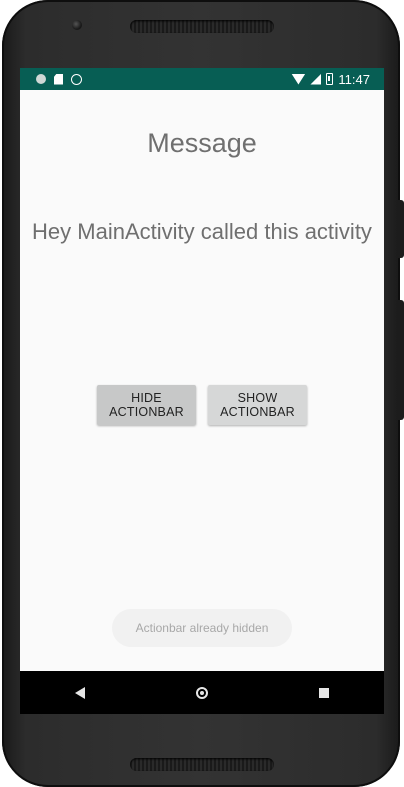 The height and width of the screenshot is (787, 404). Describe the element at coordinates (202, 143) in the screenshot. I see `page-title: Message` at that location.